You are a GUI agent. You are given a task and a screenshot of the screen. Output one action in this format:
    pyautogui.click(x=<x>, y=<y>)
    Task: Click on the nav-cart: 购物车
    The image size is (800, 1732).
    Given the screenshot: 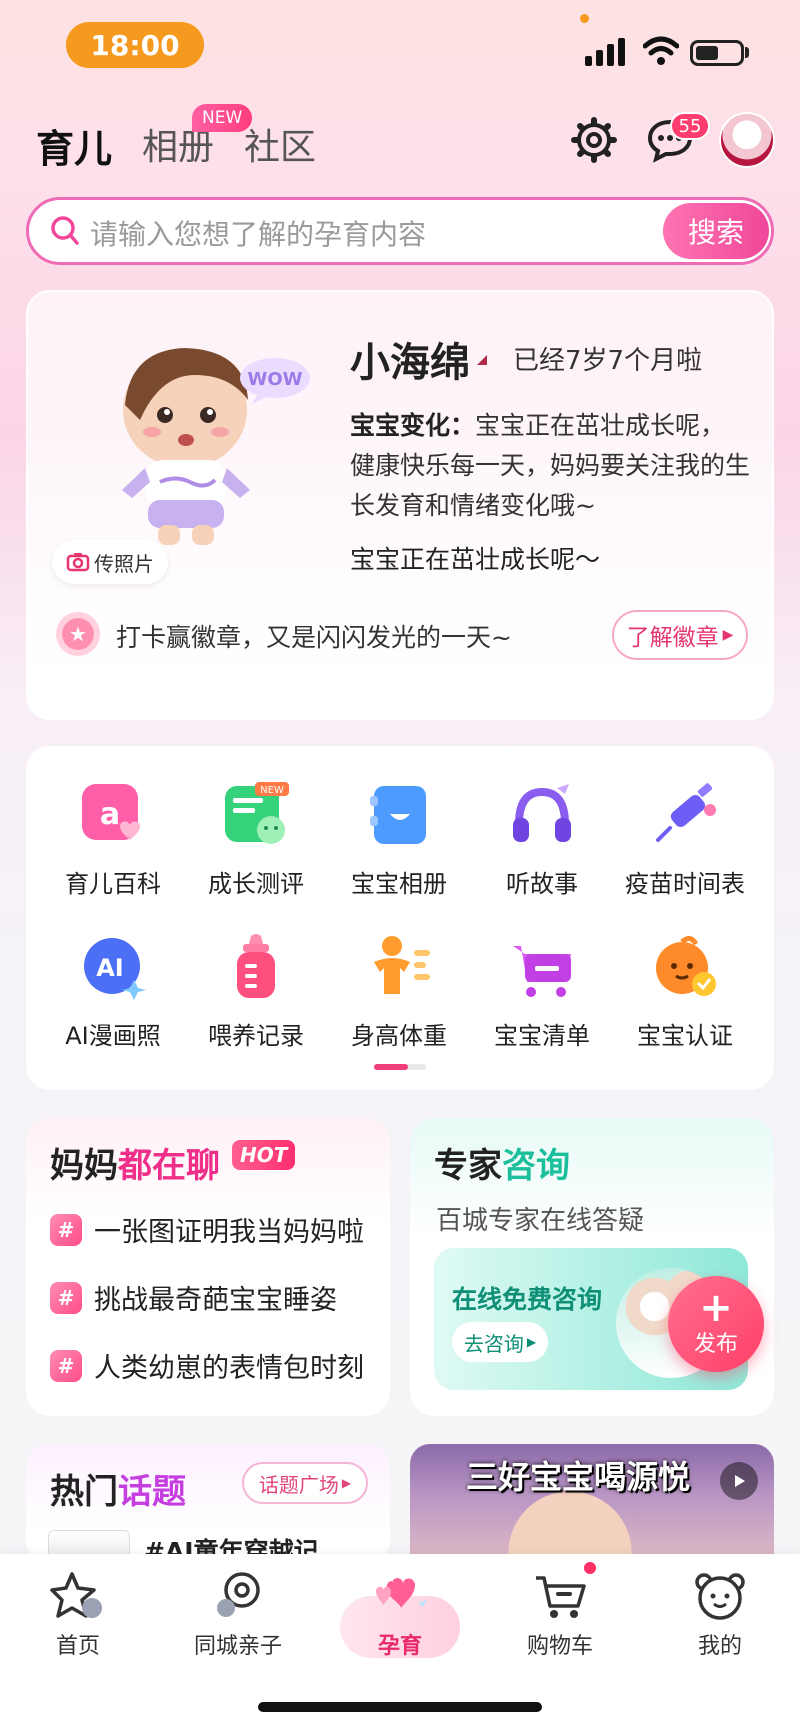 What is the action you would take?
    pyautogui.click(x=560, y=1614)
    